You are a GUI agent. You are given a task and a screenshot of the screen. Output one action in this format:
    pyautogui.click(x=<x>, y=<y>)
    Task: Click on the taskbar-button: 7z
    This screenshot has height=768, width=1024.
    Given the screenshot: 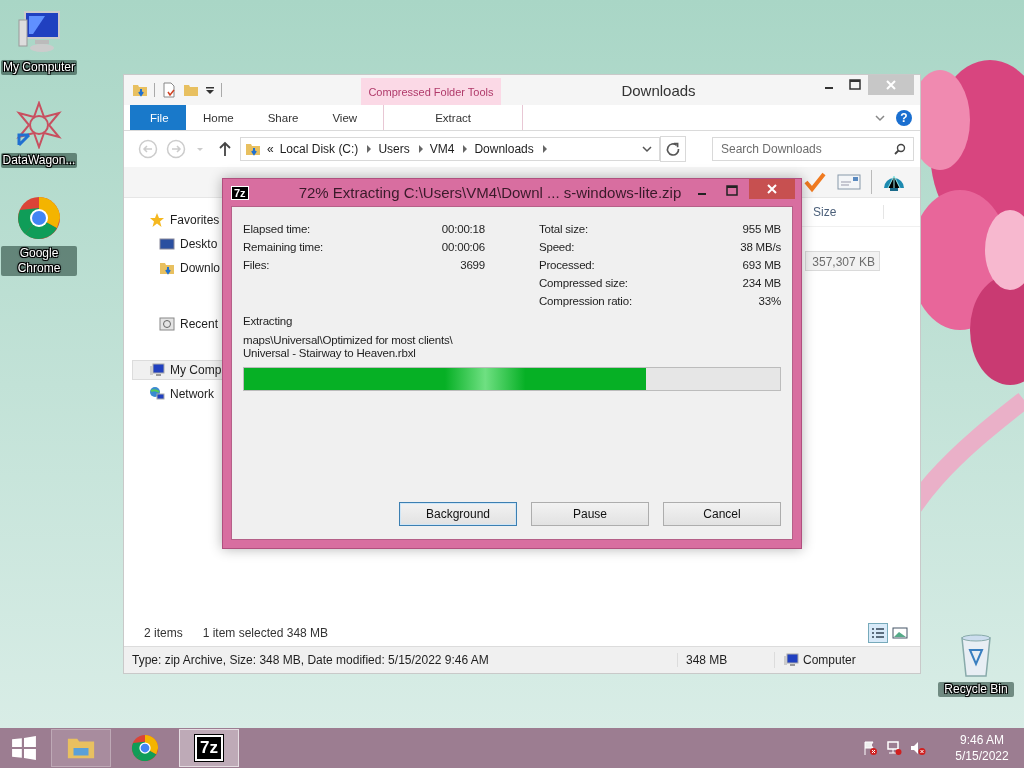 What is the action you would take?
    pyautogui.click(x=209, y=748)
    